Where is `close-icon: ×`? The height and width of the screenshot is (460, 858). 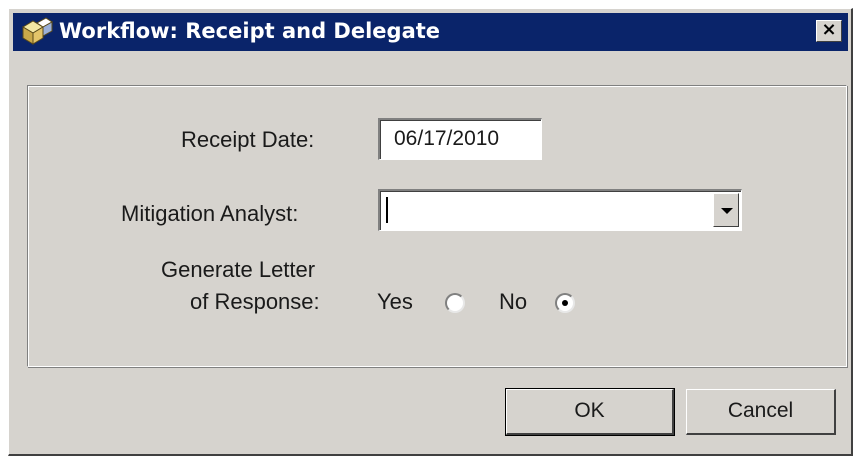 close-icon: × is located at coordinates (829, 29).